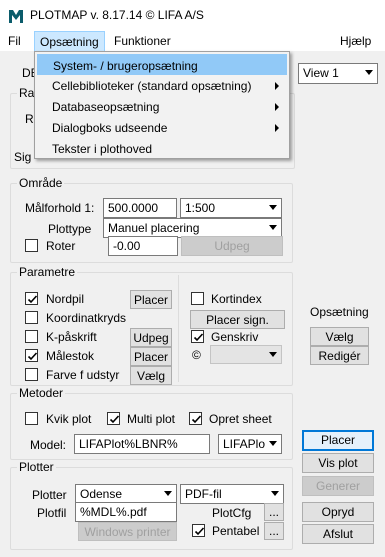  What do you see at coordinates (49, 495) in the screenshot?
I see `plotter-label: Plotter` at bounding box center [49, 495].